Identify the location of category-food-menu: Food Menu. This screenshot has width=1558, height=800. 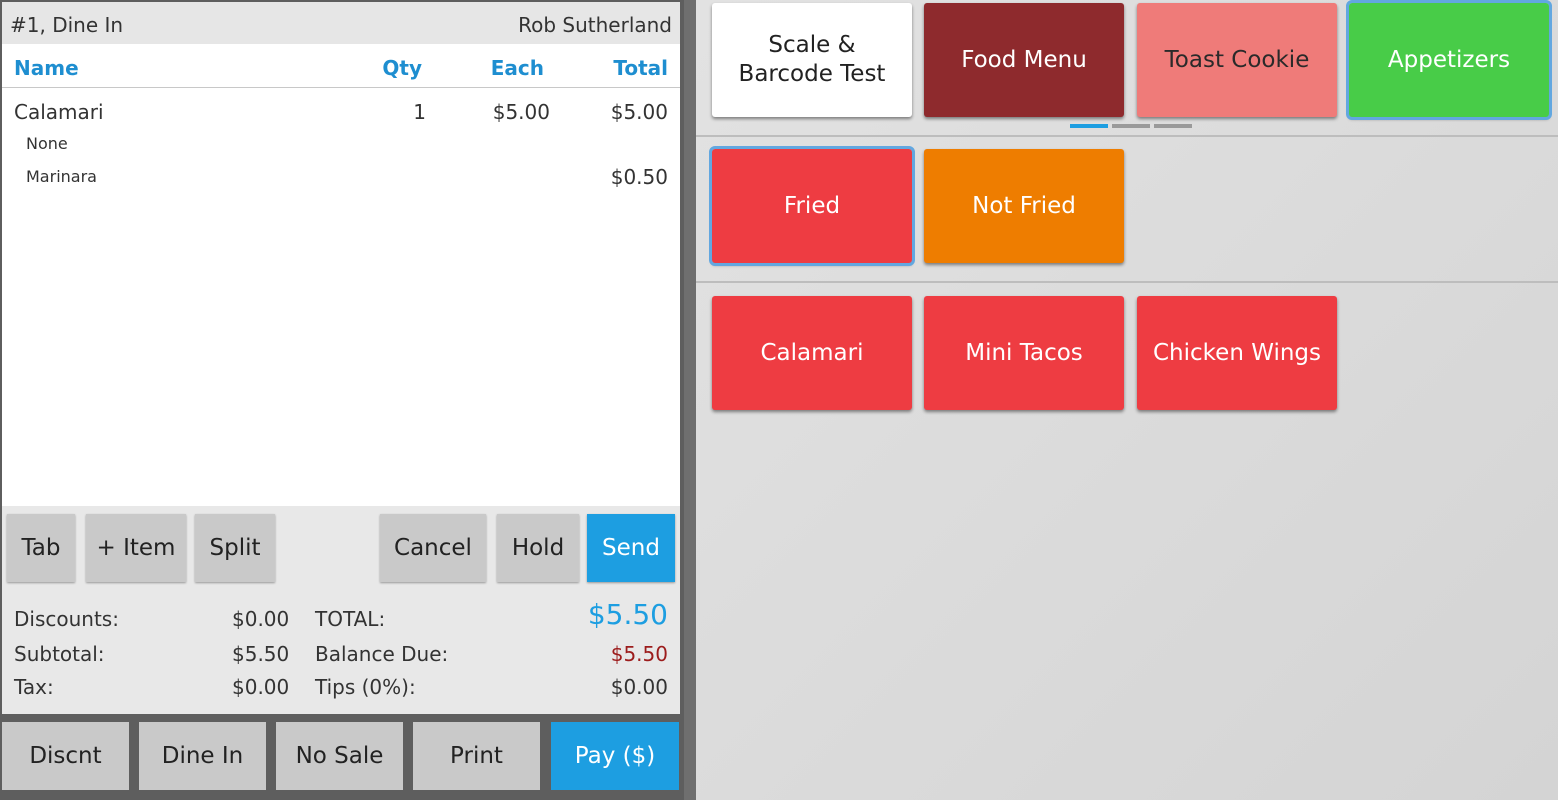
(1024, 60).